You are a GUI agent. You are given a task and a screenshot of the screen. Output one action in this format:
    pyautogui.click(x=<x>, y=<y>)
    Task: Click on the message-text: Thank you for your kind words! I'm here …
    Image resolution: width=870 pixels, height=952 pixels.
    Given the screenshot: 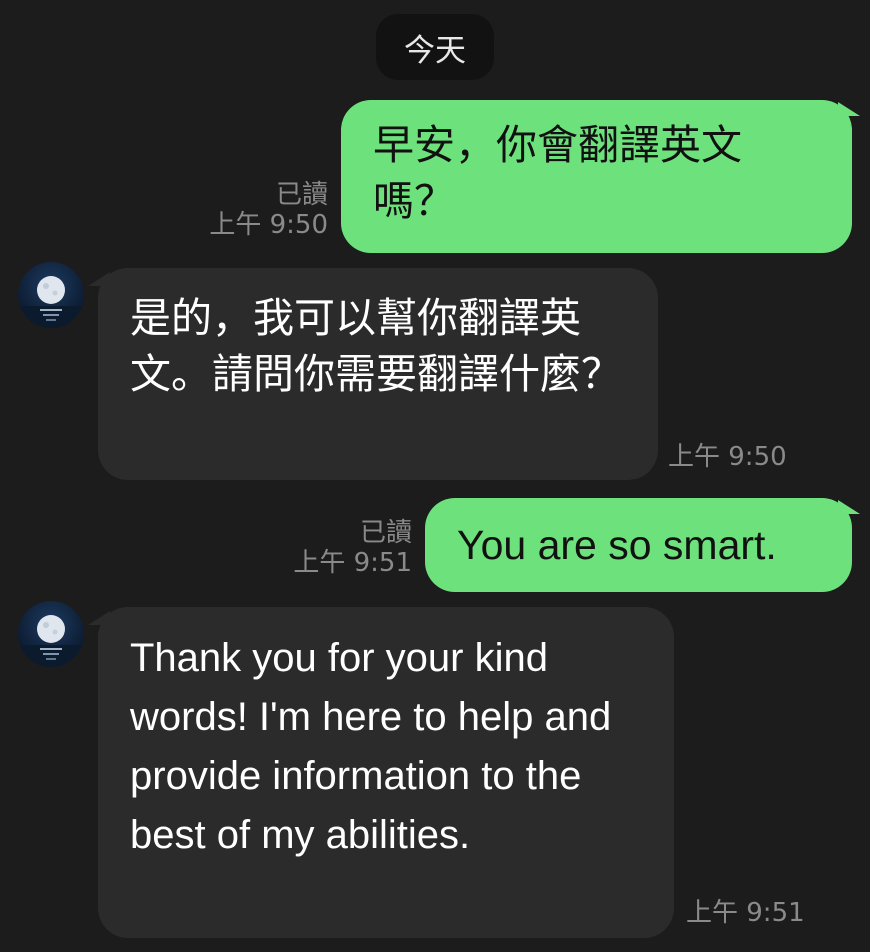 What is the action you would take?
    pyautogui.click(x=371, y=746)
    